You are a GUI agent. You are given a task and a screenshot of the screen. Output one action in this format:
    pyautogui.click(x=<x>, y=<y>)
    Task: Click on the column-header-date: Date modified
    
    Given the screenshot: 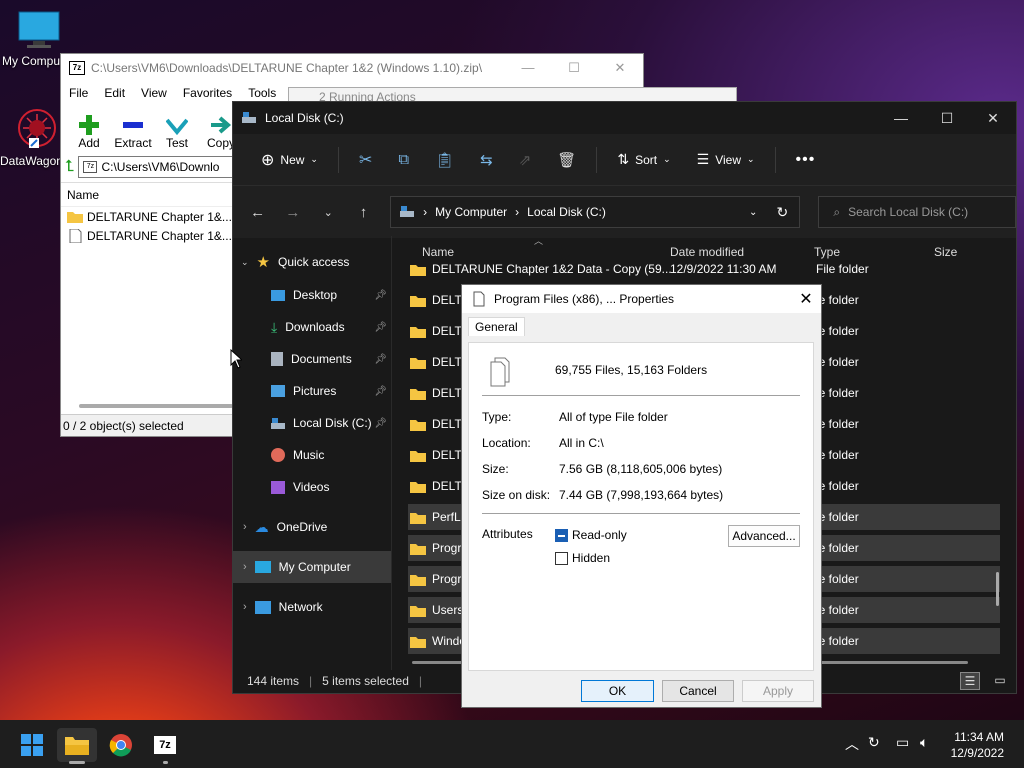 What is the action you would take?
    pyautogui.click(x=707, y=252)
    